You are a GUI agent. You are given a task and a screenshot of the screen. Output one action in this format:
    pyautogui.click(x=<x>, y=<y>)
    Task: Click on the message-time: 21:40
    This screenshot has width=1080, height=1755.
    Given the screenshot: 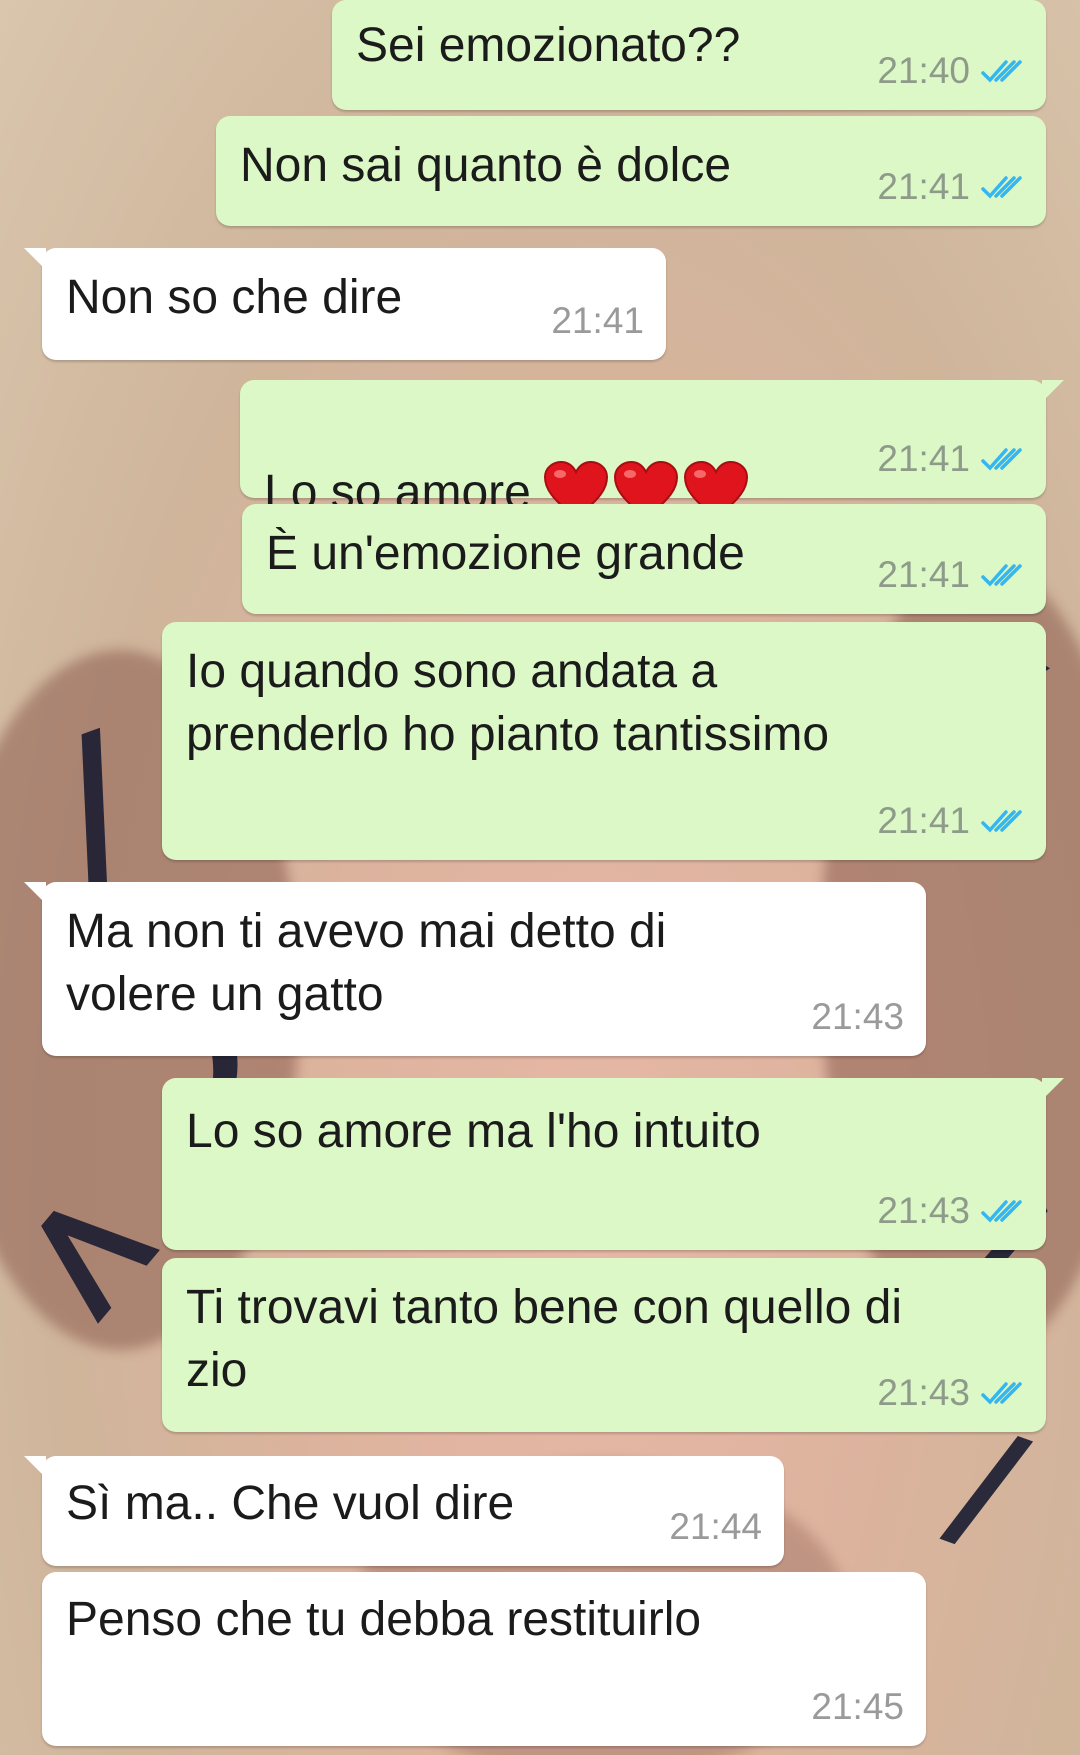 What is the action you would take?
    pyautogui.click(x=923, y=70)
    